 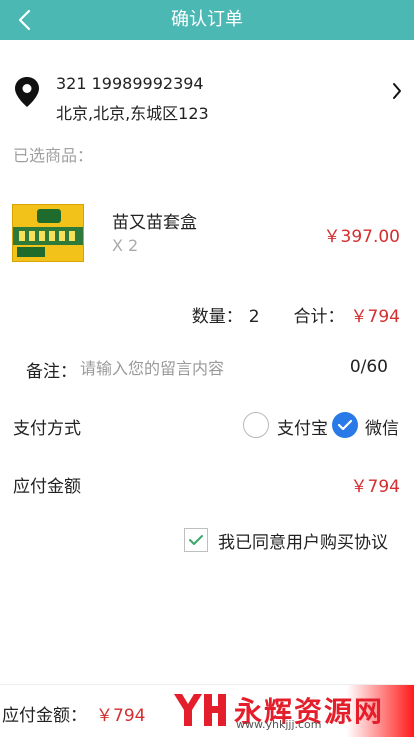 What do you see at coordinates (200, 368) in the screenshot?
I see `note-input` at bounding box center [200, 368].